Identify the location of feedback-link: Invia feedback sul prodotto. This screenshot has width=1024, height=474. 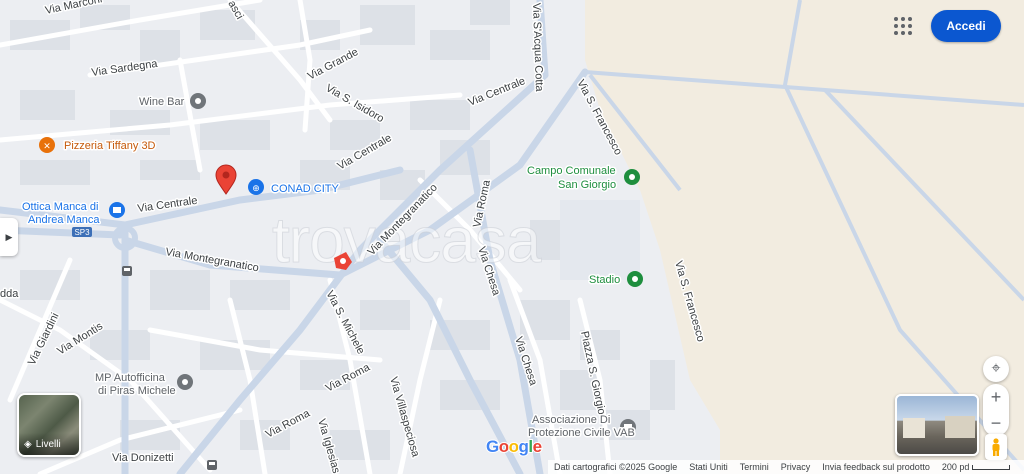
(876, 467).